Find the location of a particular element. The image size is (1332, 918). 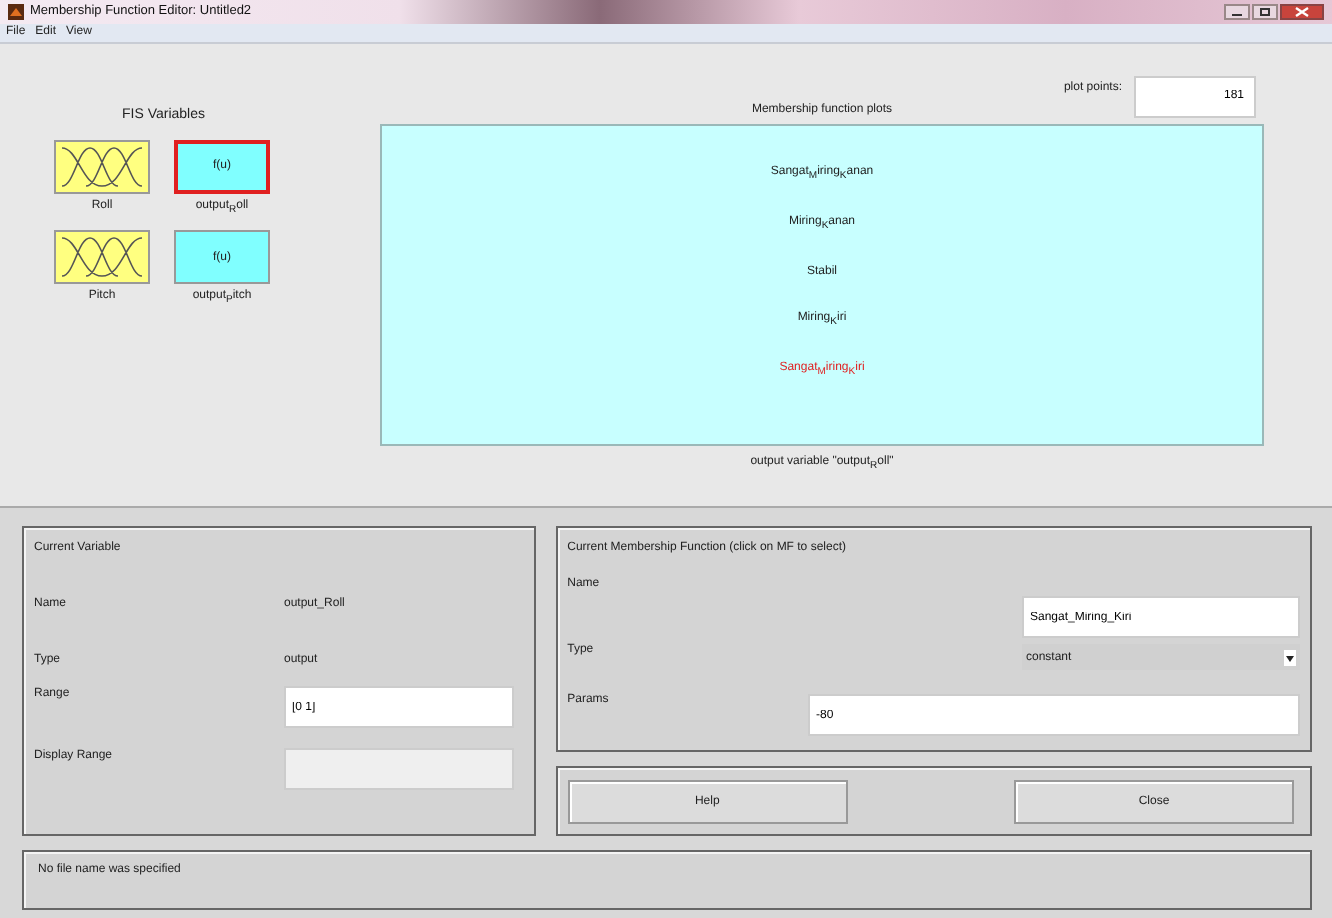

app-icon is located at coordinates (16, 11).